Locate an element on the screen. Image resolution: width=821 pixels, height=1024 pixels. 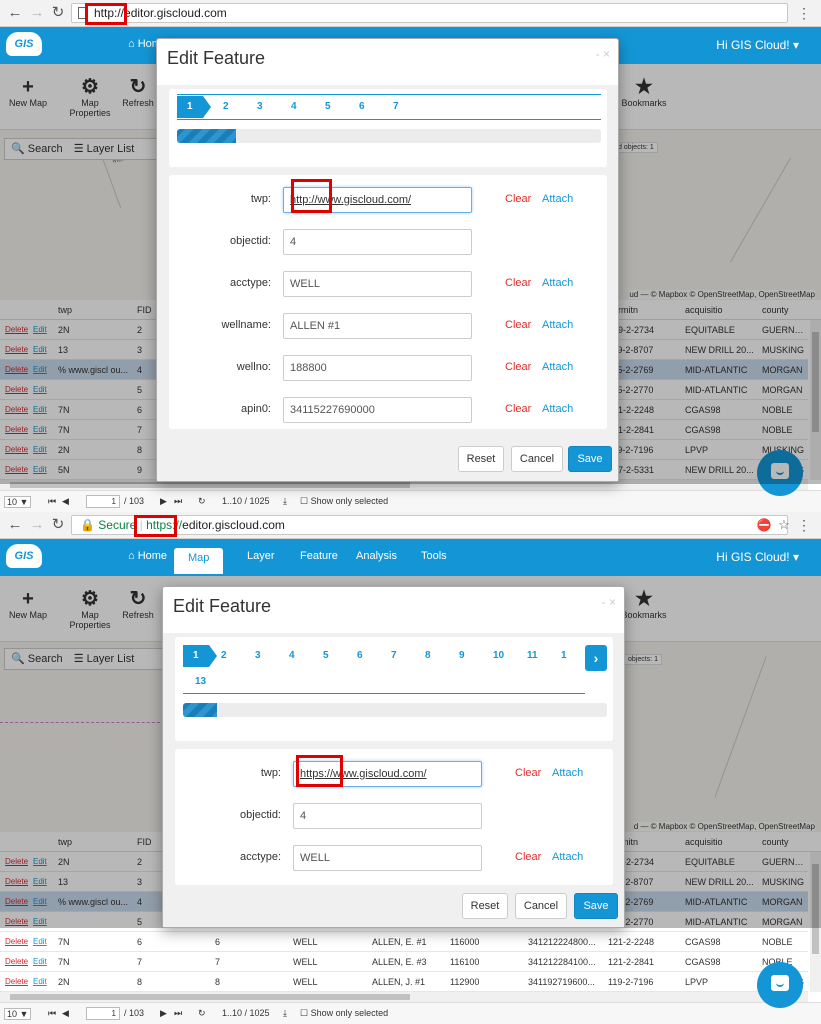
nav-feature: Feature is located at coordinates (319, 556).